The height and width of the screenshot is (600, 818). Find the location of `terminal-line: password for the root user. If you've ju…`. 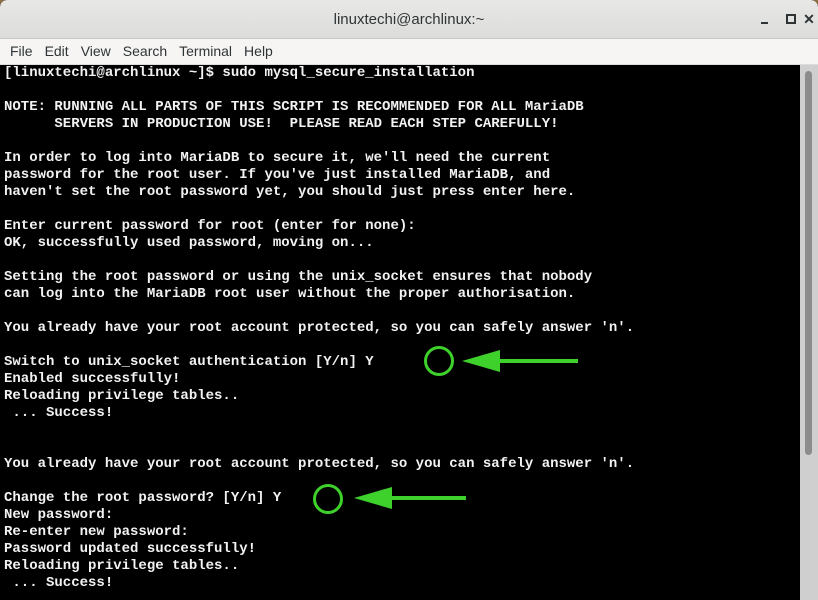

terminal-line: password for the root user. If you've ju… is located at coordinates (277, 175).